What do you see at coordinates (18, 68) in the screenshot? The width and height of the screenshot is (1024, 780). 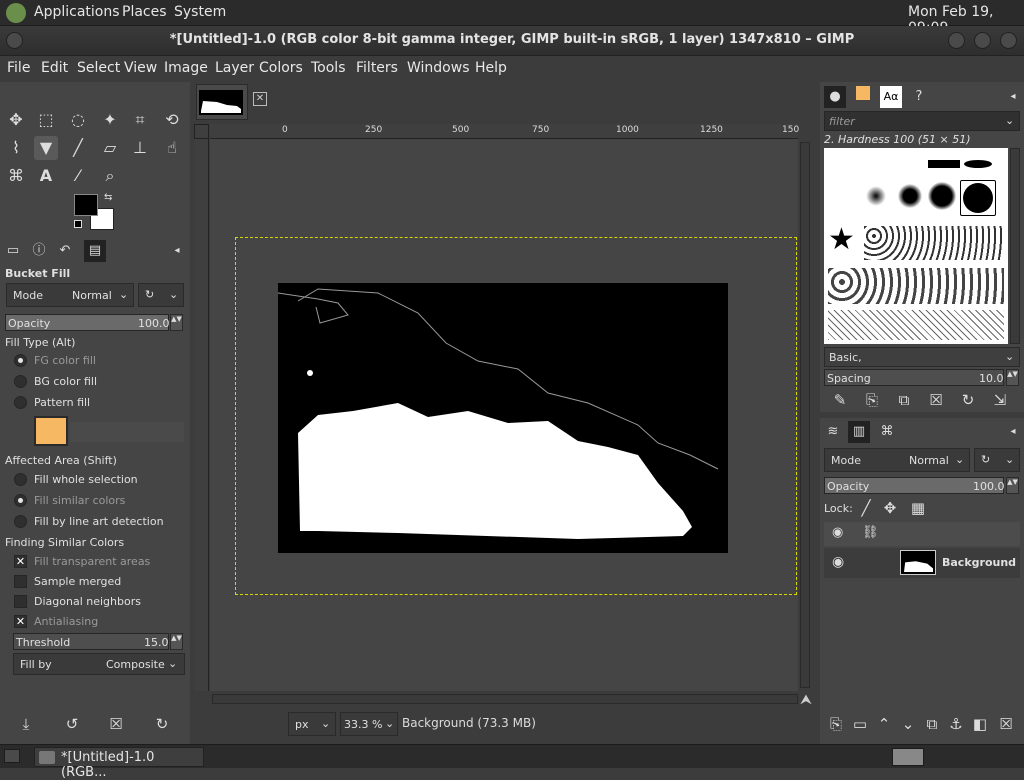 I see `menu-file: File` at bounding box center [18, 68].